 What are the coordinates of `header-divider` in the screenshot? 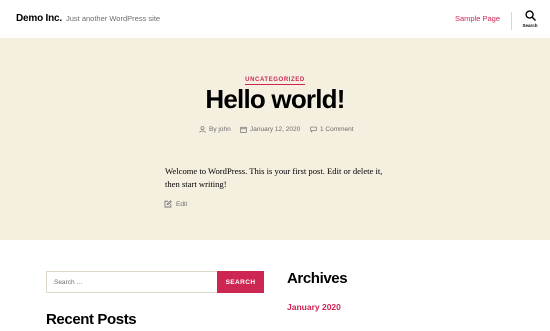 It's located at (511, 21).